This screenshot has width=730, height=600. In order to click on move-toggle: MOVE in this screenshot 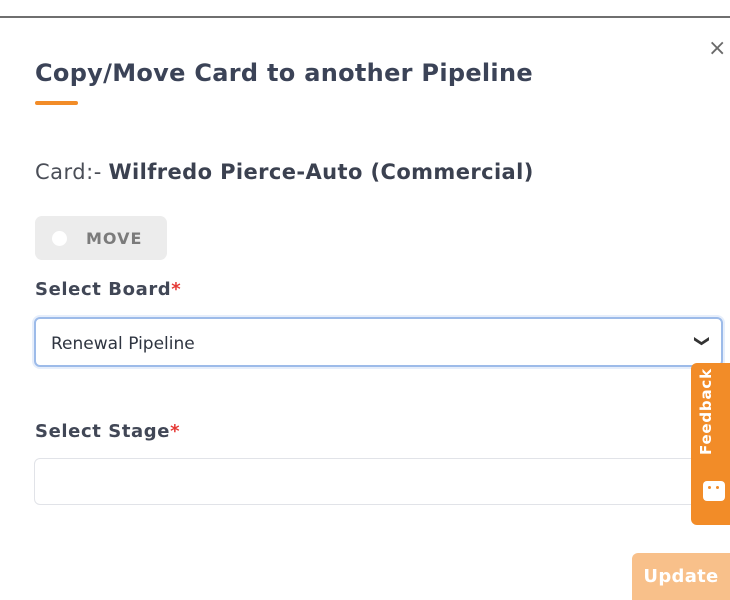, I will do `click(101, 238)`.